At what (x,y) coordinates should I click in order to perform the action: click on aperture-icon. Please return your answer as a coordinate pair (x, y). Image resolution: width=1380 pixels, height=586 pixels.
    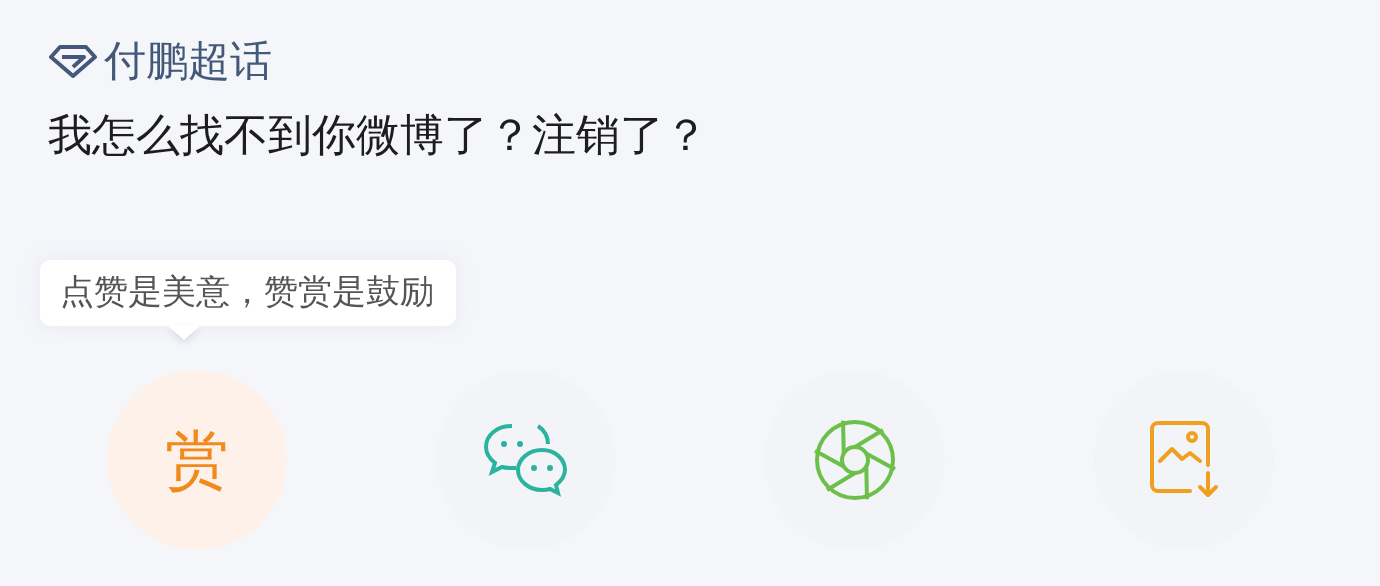
    Looking at the image, I should click on (855, 460).